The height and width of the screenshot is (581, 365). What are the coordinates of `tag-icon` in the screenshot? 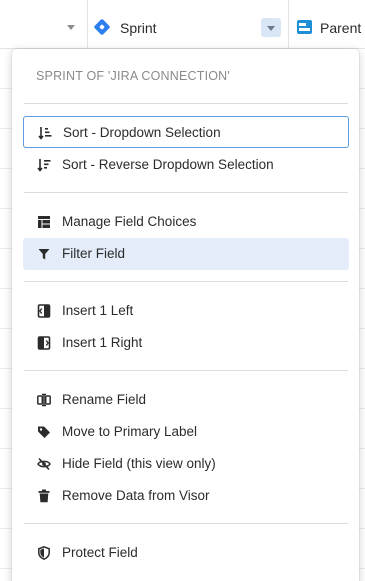 It's located at (44, 432).